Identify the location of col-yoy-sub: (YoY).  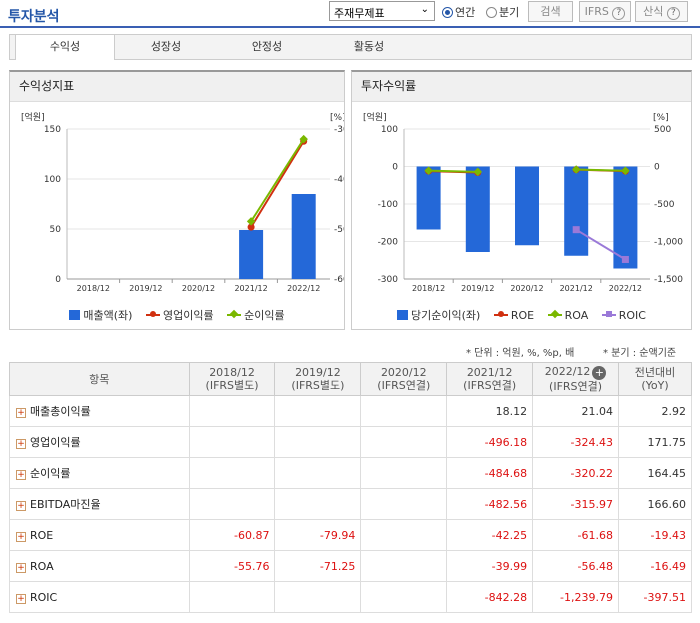
(655, 385).